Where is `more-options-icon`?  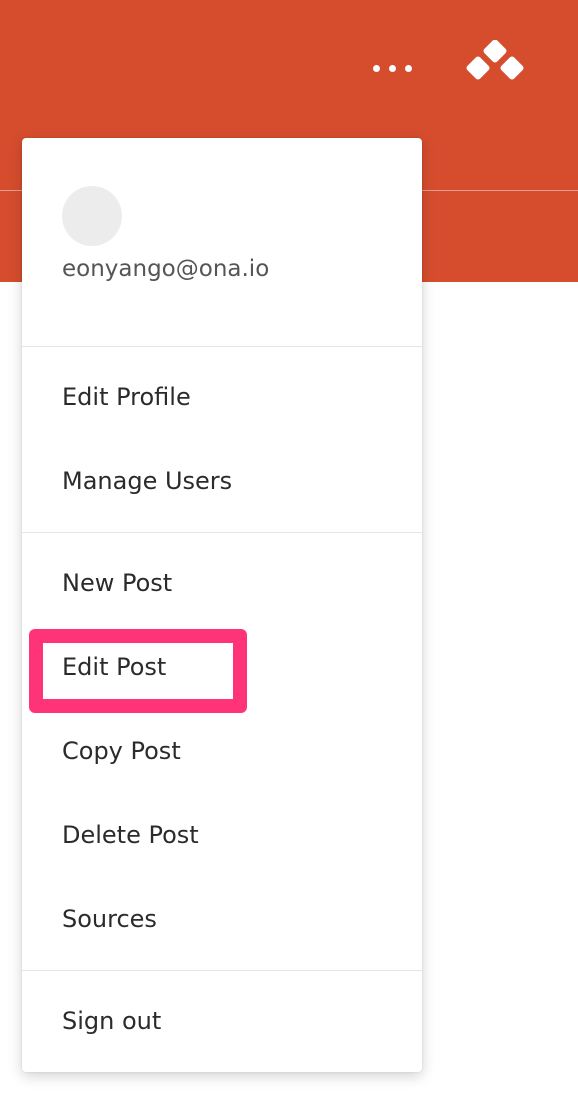
more-options-icon is located at coordinates (392, 68).